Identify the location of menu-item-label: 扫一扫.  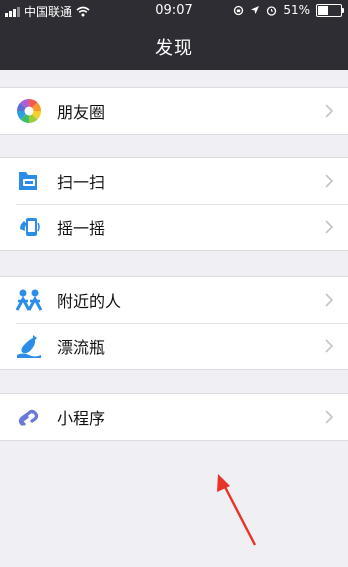
(81, 182).